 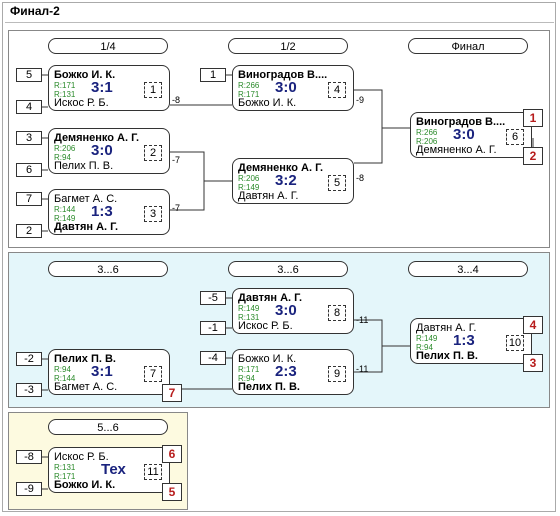 I want to click on seed-box: -3, so click(x=29, y=390).